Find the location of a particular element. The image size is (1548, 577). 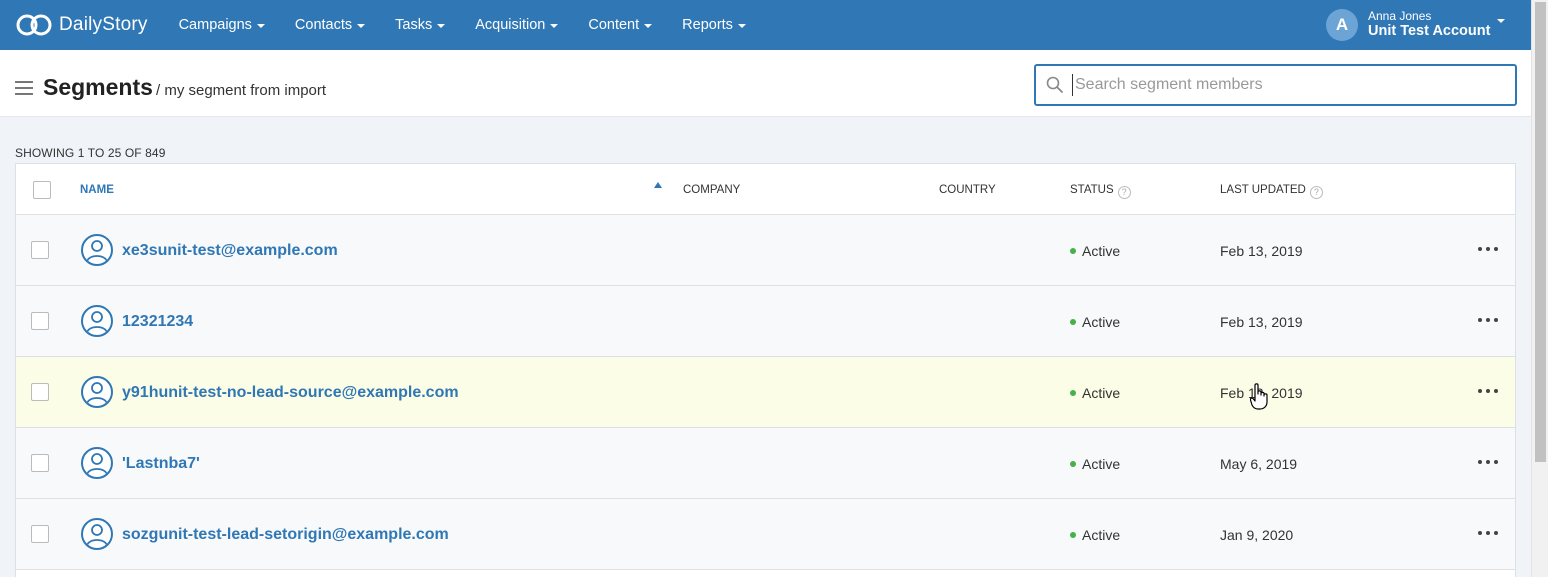

nav-contacts-label: Contacts is located at coordinates (323, 25).